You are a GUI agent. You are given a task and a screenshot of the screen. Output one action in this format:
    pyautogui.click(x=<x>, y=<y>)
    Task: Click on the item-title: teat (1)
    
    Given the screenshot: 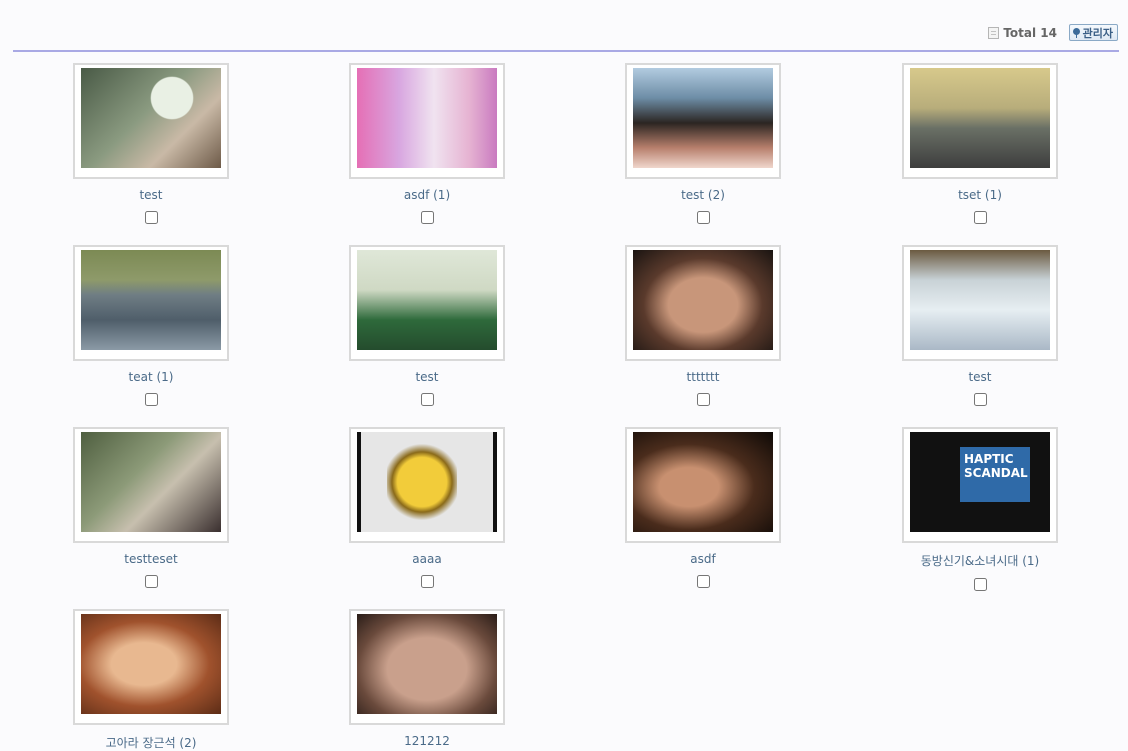 What is the action you would take?
    pyautogui.click(x=151, y=377)
    